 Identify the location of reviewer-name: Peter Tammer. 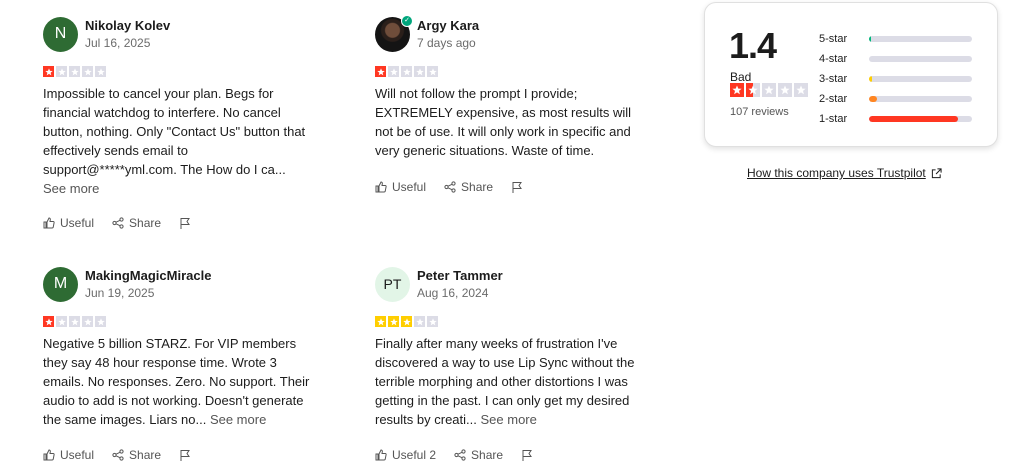
(460, 275).